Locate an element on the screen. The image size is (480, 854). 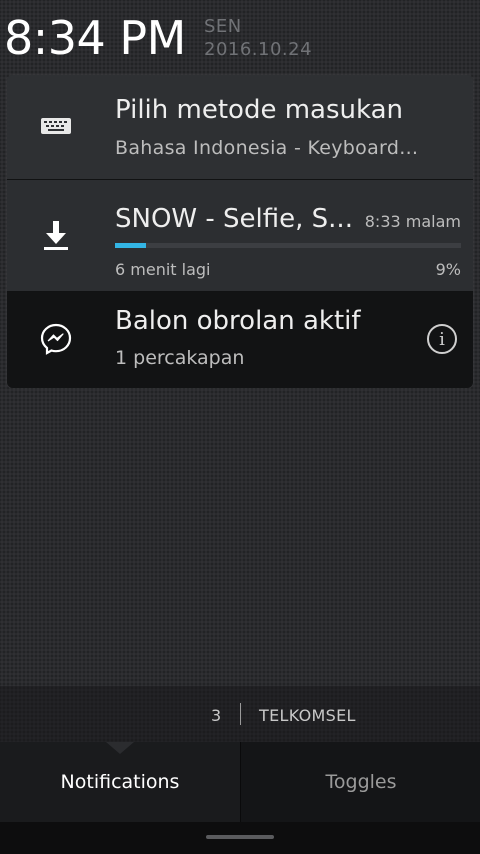
weekday-label: SEN is located at coordinates (223, 26).